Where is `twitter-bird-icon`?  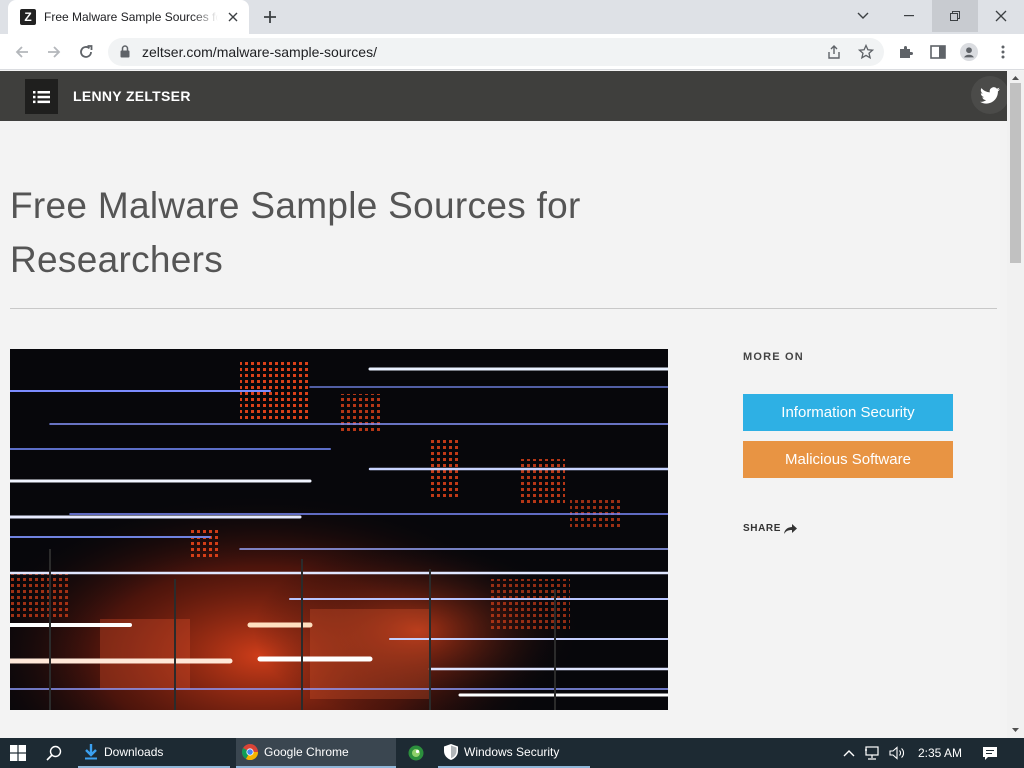
twitter-bird-icon is located at coordinates (990, 95).